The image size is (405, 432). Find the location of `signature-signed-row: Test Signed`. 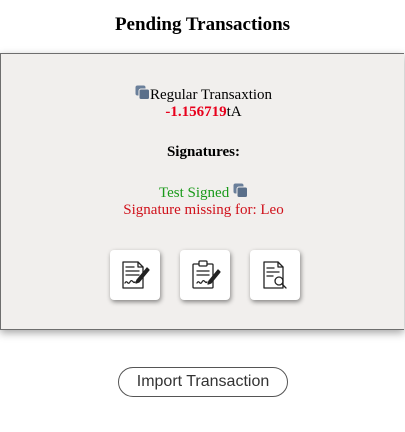

signature-signed-row: Test Signed is located at coordinates (203, 192).